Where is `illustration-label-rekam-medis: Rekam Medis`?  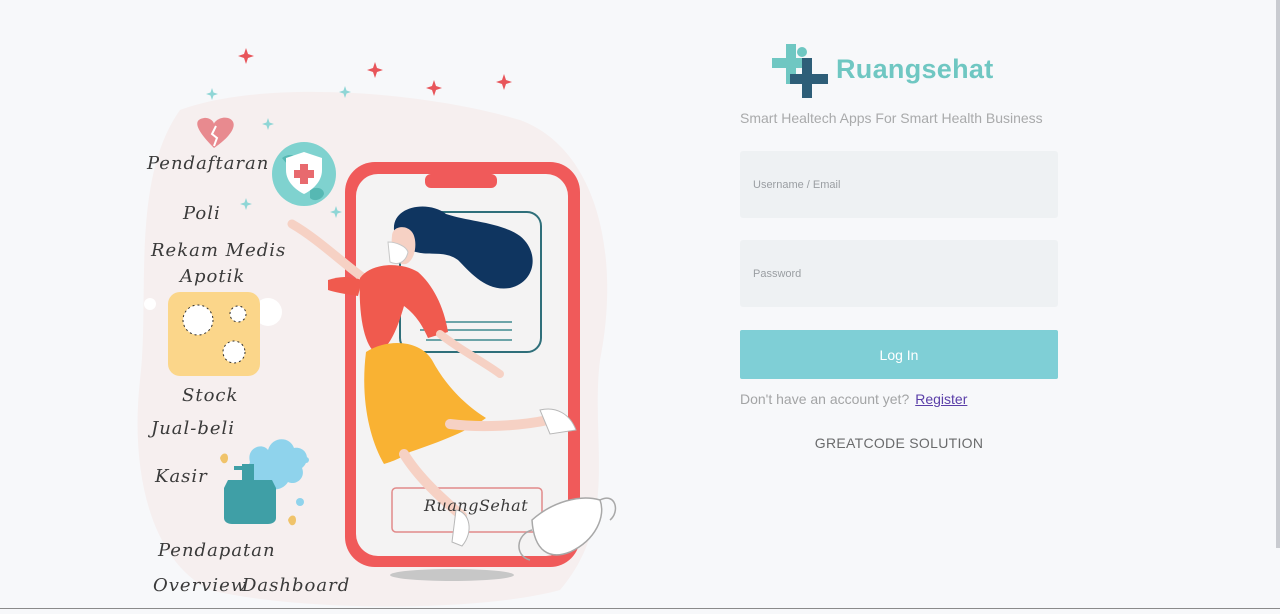 illustration-label-rekam-medis: Rekam Medis is located at coordinates (219, 250).